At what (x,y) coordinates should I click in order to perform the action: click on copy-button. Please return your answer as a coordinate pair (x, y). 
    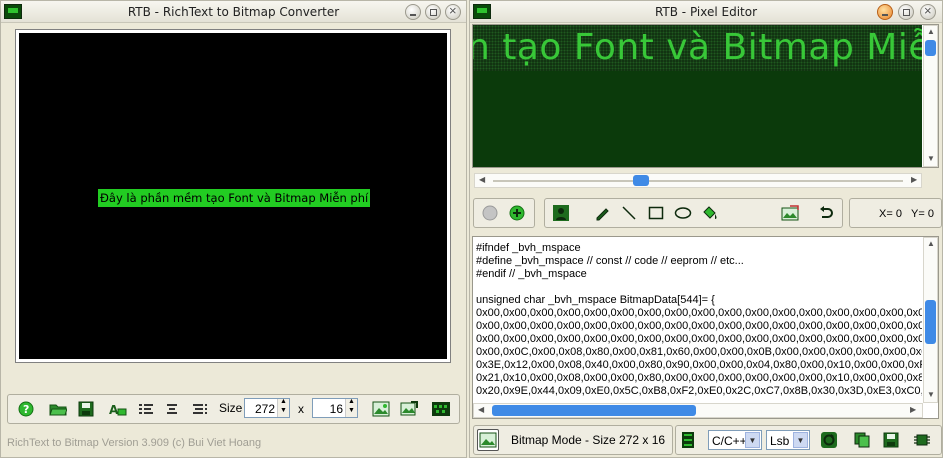
    Looking at the image, I should click on (862, 440).